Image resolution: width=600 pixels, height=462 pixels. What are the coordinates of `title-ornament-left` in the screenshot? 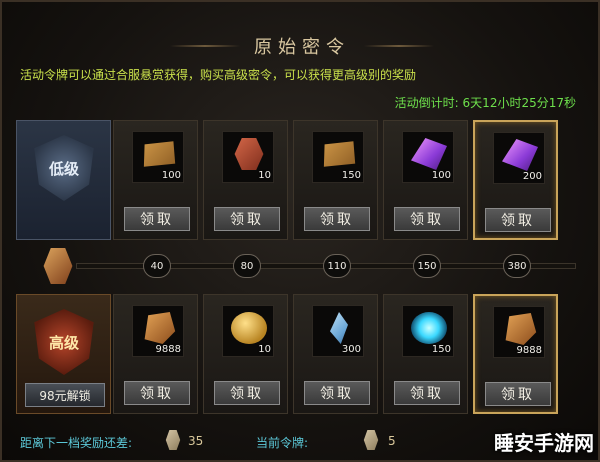 It's located at (205, 46).